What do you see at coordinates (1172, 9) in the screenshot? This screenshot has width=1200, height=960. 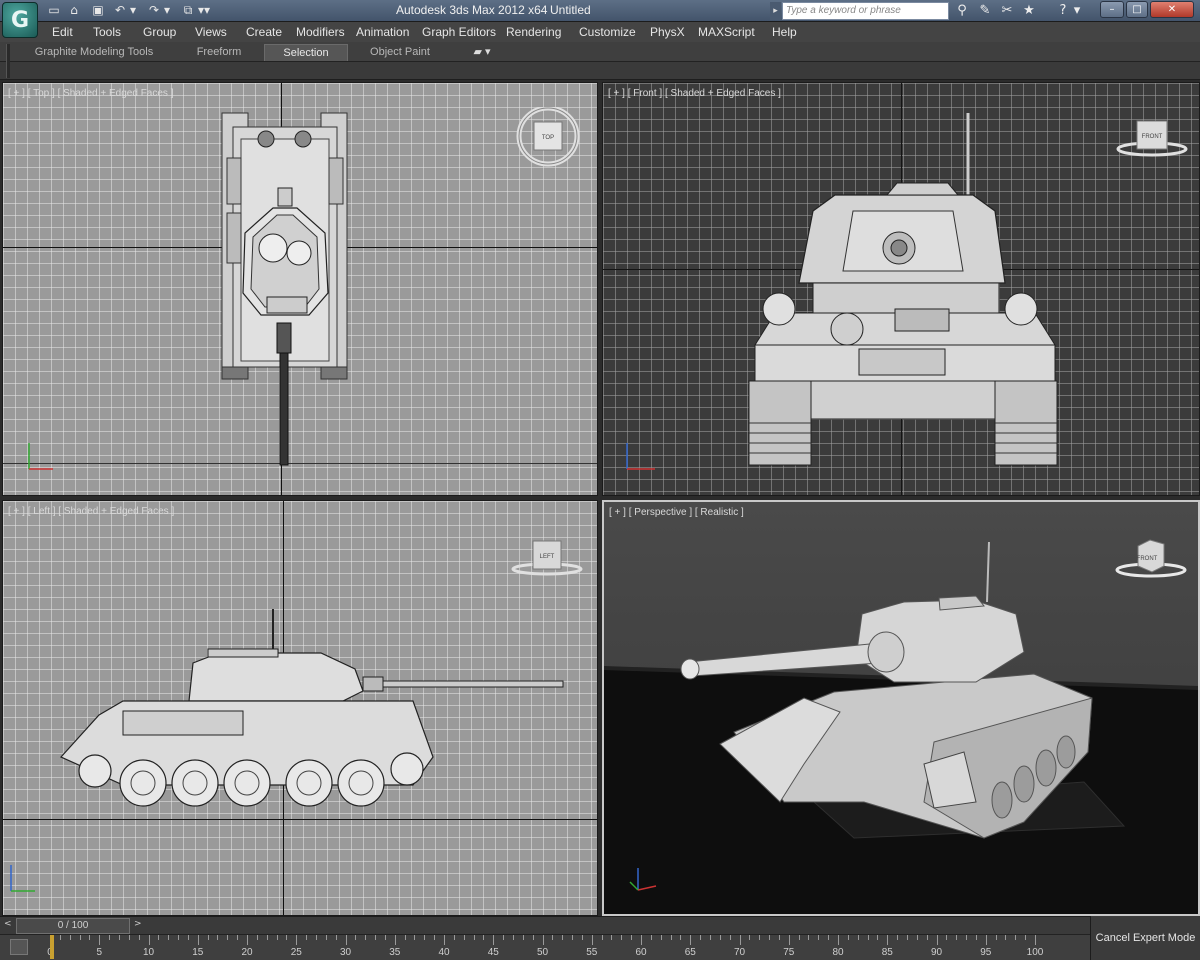 I see `close-button: ✕` at bounding box center [1172, 9].